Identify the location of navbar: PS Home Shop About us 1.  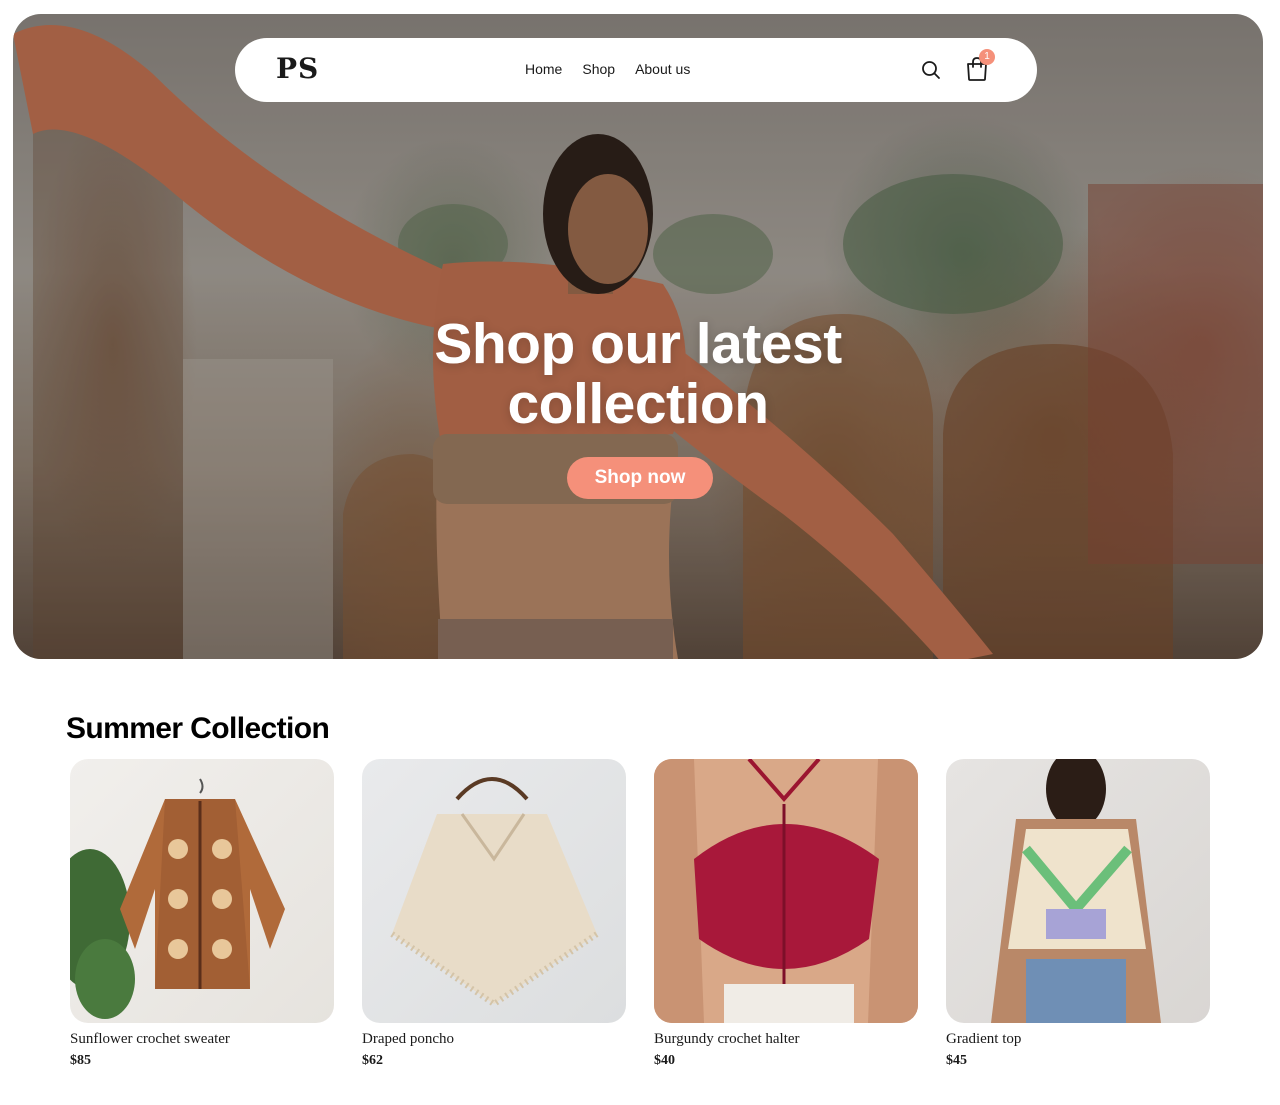
(636, 70).